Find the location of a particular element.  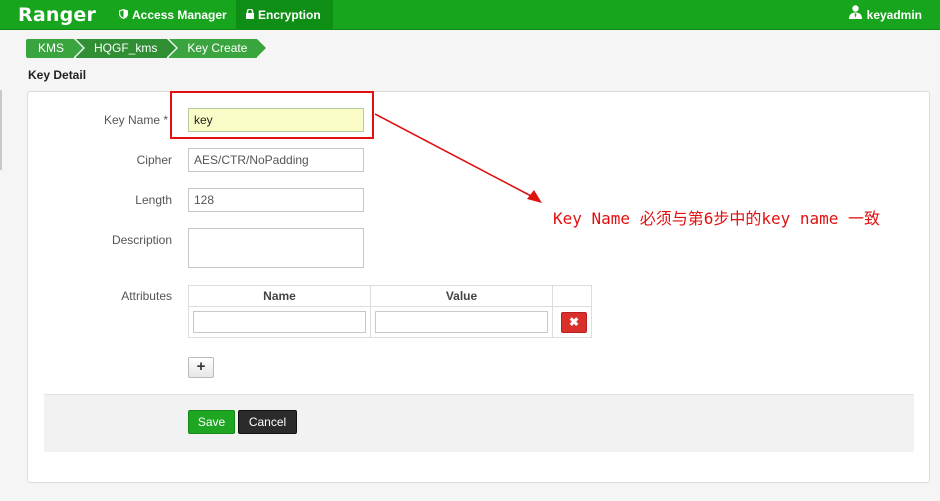

add-attribute-button: + is located at coordinates (201, 367).